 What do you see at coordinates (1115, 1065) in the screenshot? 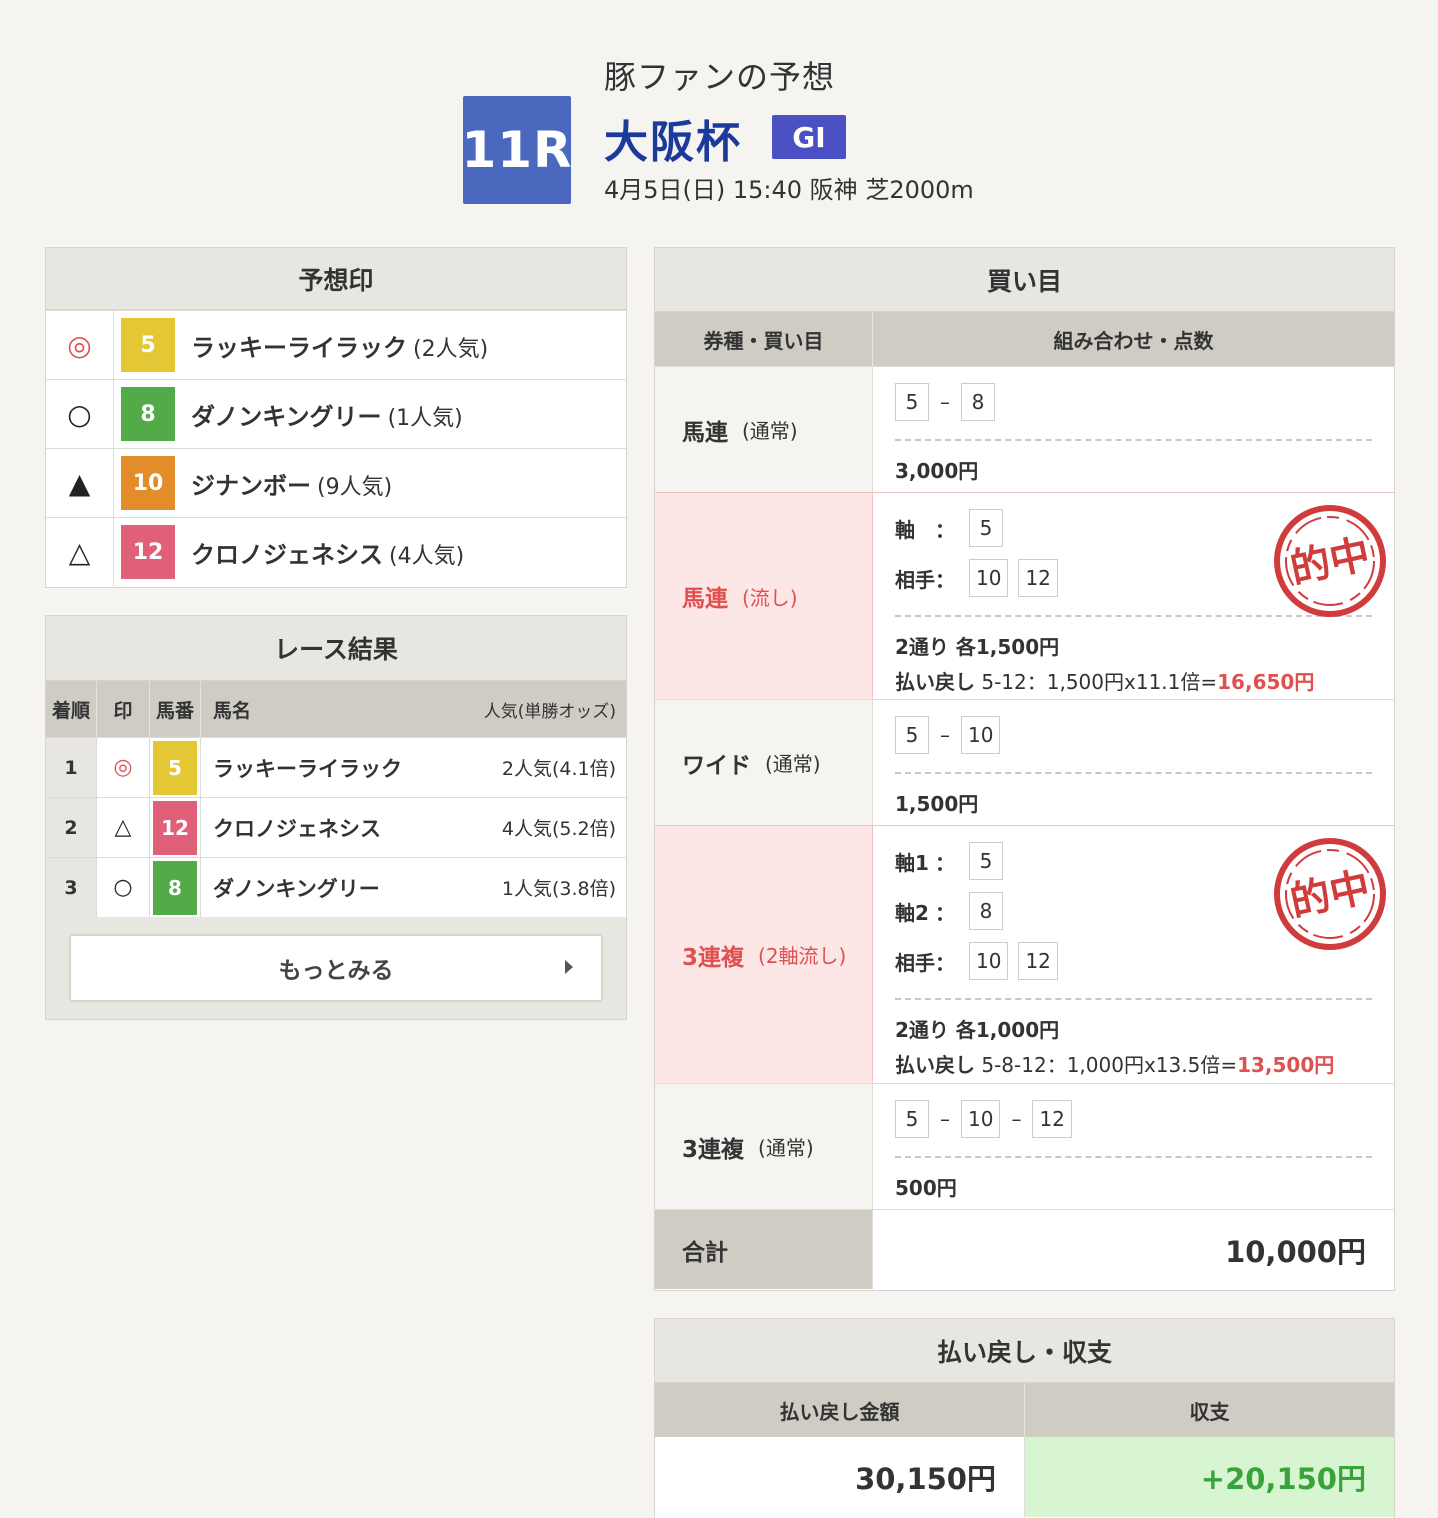
I see `payout: 払い戻し 5-8-12：1,000円x13.5倍=13,500円` at bounding box center [1115, 1065].